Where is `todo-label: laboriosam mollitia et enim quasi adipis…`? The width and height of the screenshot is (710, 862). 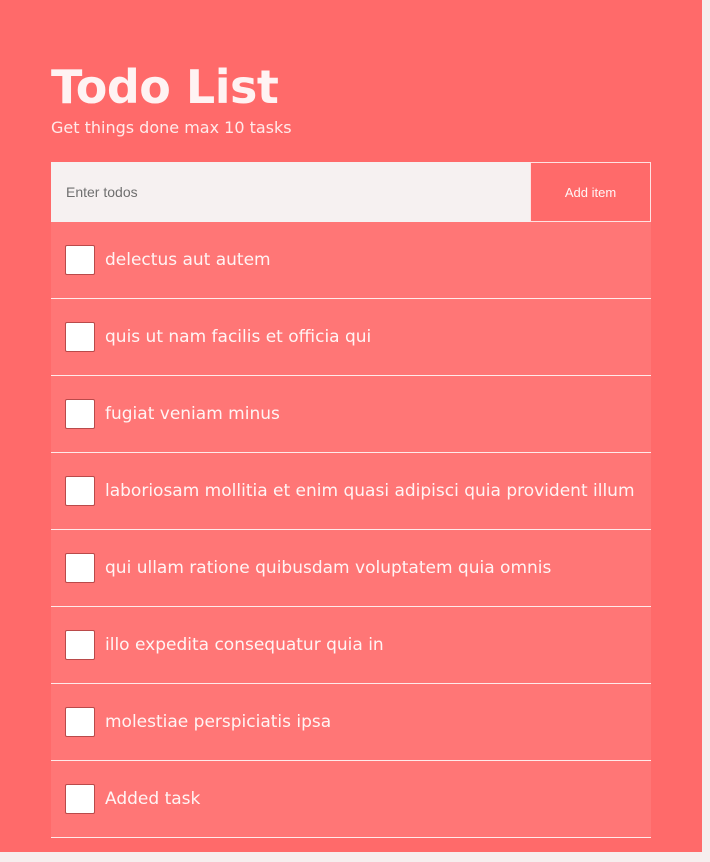 todo-label: laboriosam mollitia et enim quasi adipis… is located at coordinates (370, 491).